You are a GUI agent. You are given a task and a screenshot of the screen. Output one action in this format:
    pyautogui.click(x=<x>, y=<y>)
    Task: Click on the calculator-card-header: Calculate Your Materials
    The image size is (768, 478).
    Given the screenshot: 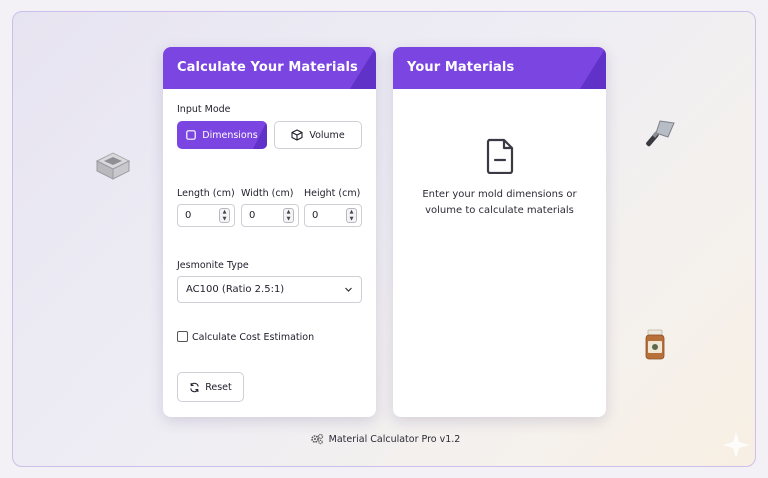 What is the action you would take?
    pyautogui.click(x=269, y=68)
    